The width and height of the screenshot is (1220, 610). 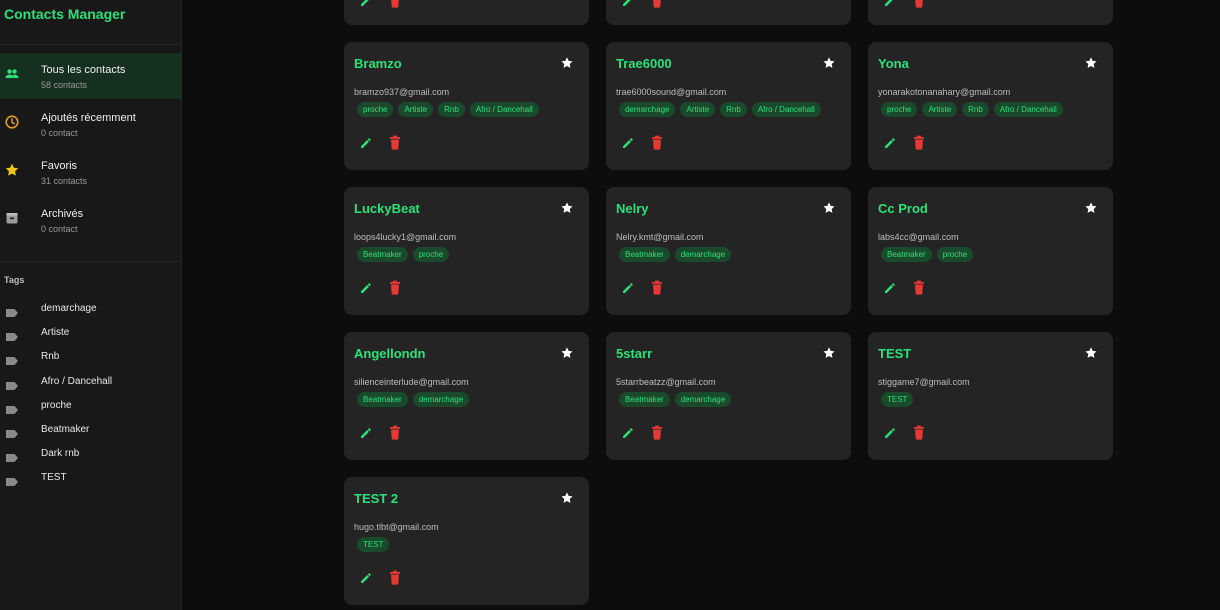 What do you see at coordinates (90, 479) in the screenshot?
I see `sidebar-tag-item: TEST` at bounding box center [90, 479].